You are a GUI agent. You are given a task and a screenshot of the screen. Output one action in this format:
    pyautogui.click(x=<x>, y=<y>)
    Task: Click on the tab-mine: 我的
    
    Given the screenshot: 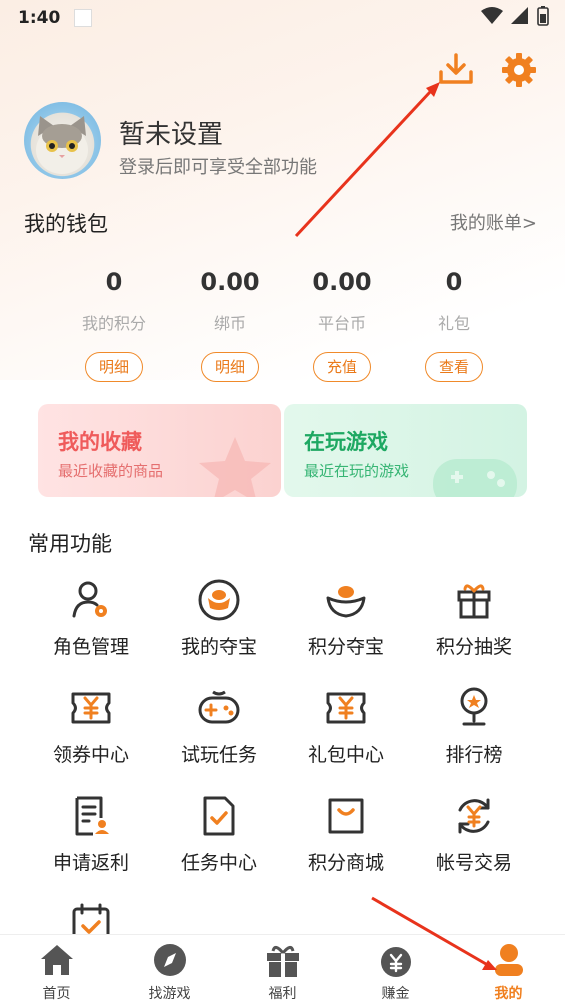 What is the action you would take?
    pyautogui.click(x=508, y=969)
    